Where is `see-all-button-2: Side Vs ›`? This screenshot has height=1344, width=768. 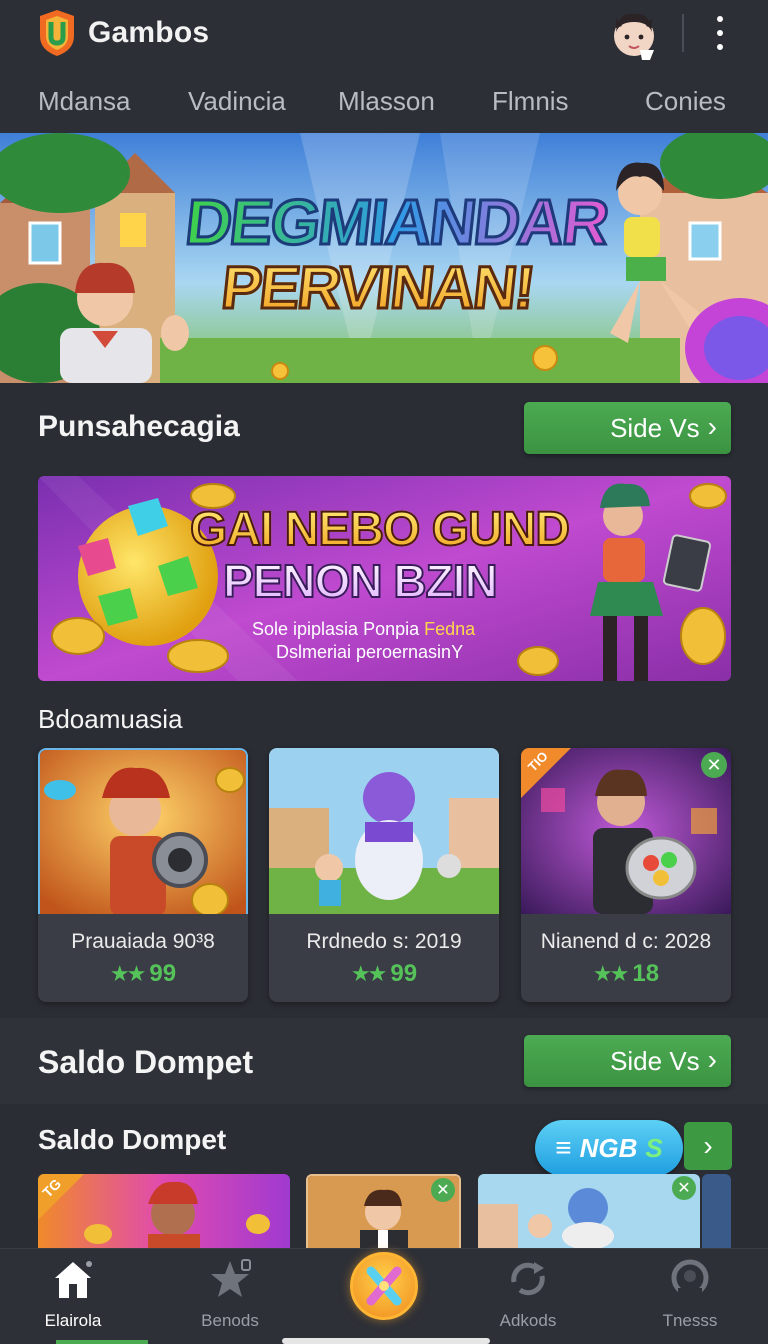 see-all-button-2: Side Vs › is located at coordinates (627, 1061).